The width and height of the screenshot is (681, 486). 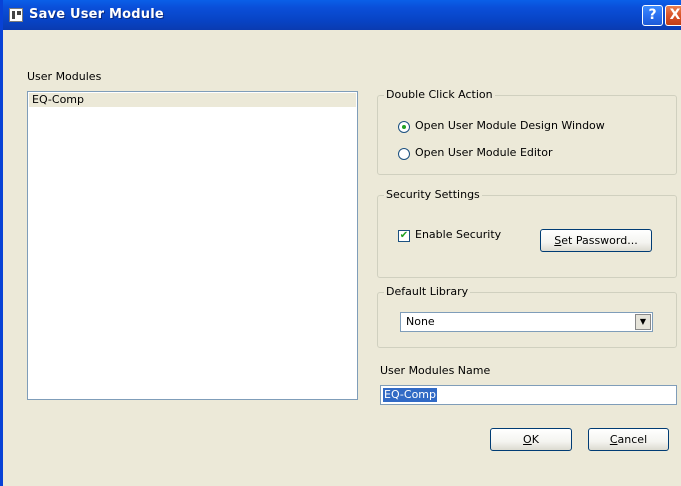 I want to click on check-icon: ✔, so click(x=404, y=235).